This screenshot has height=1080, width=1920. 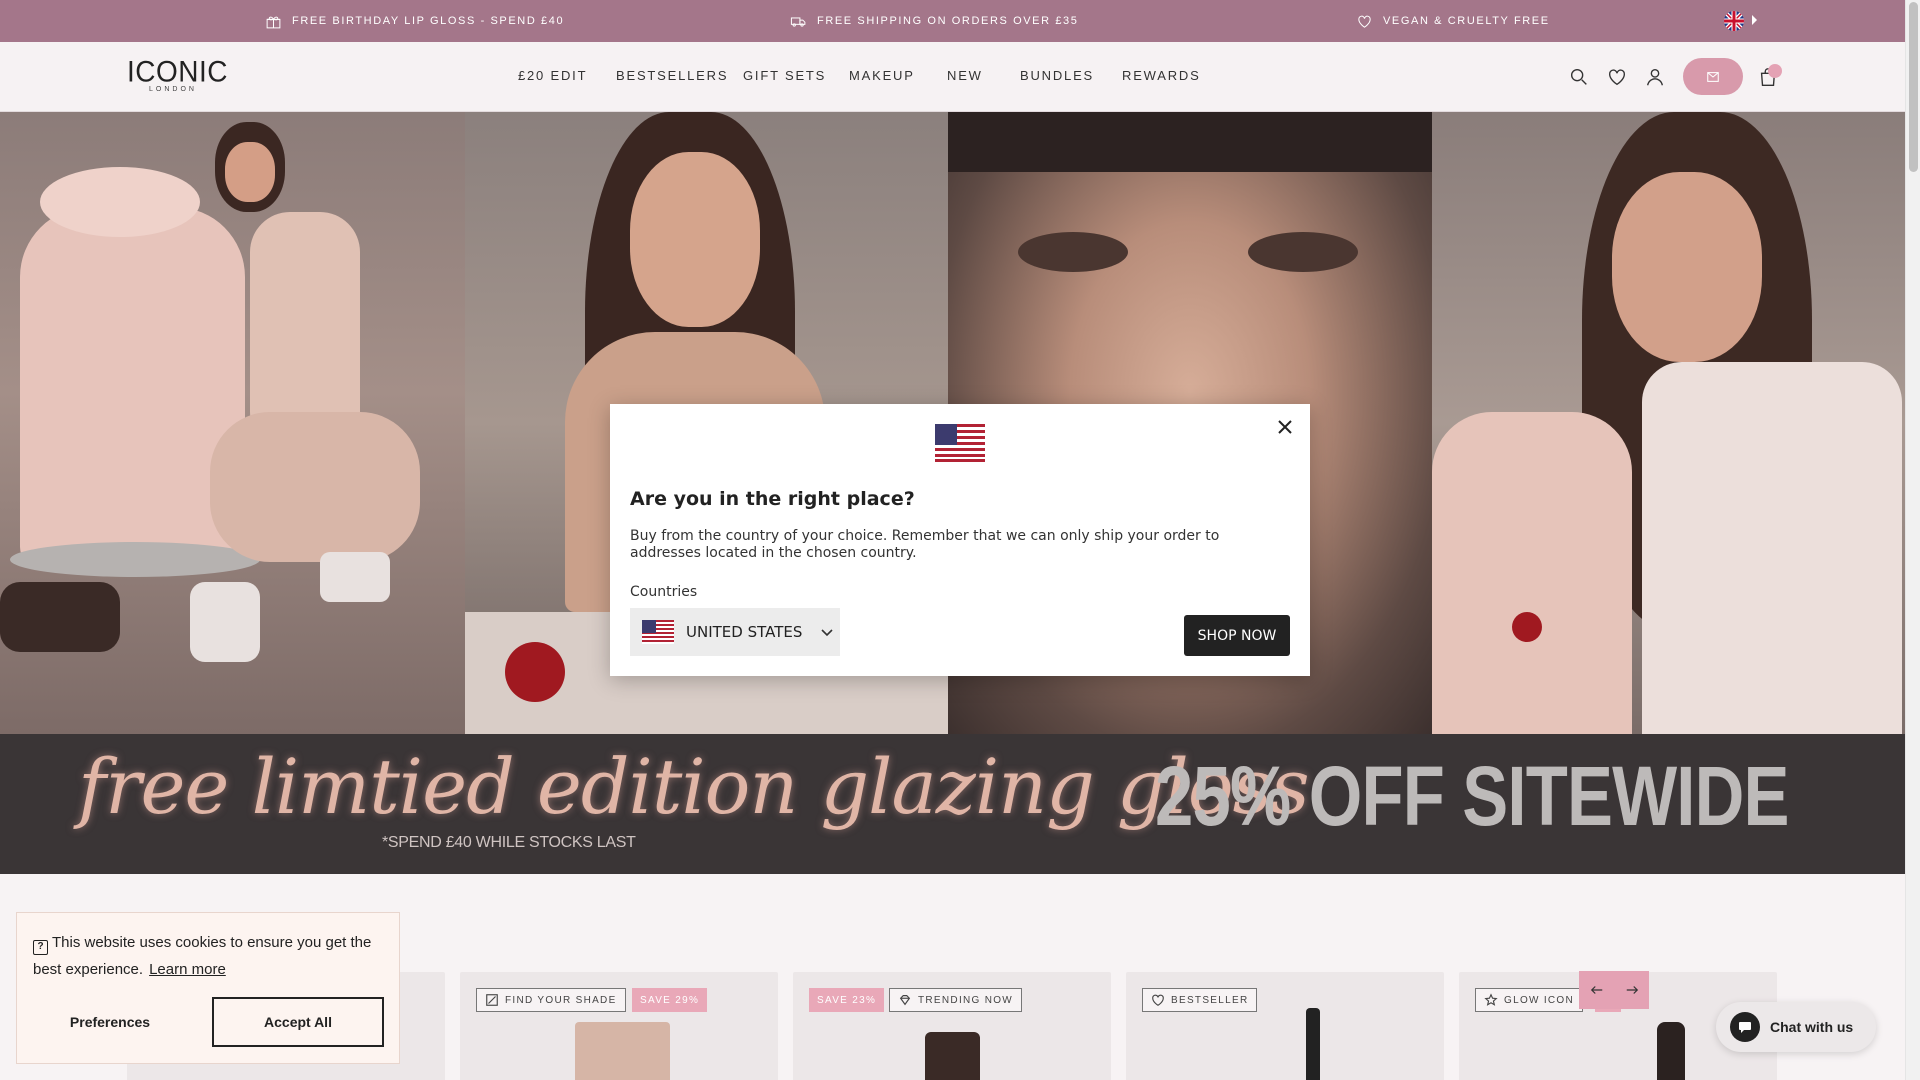 I want to click on announcement-item: VEGAN & CRUELTY FREE, so click(x=1453, y=21).